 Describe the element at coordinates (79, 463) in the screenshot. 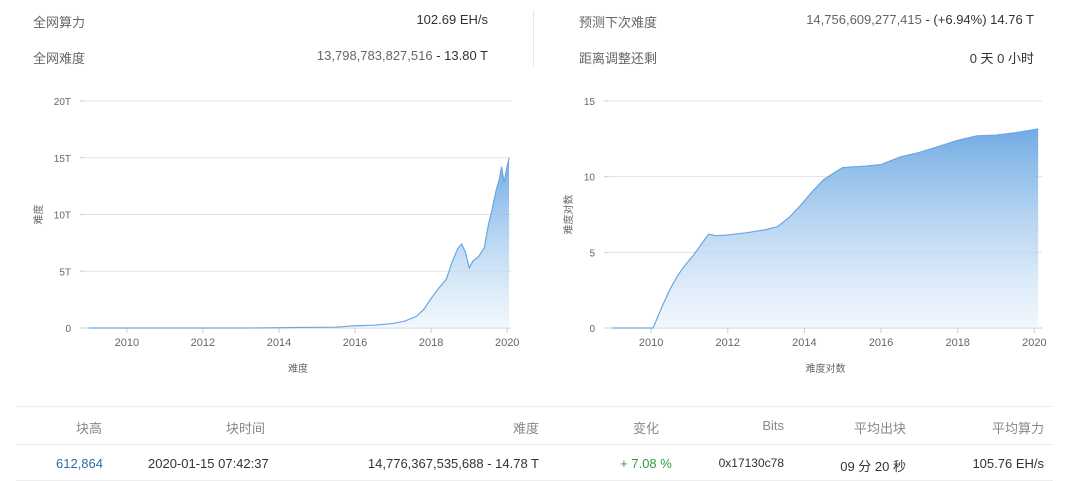

I see `block-height-link: 612,864` at that location.